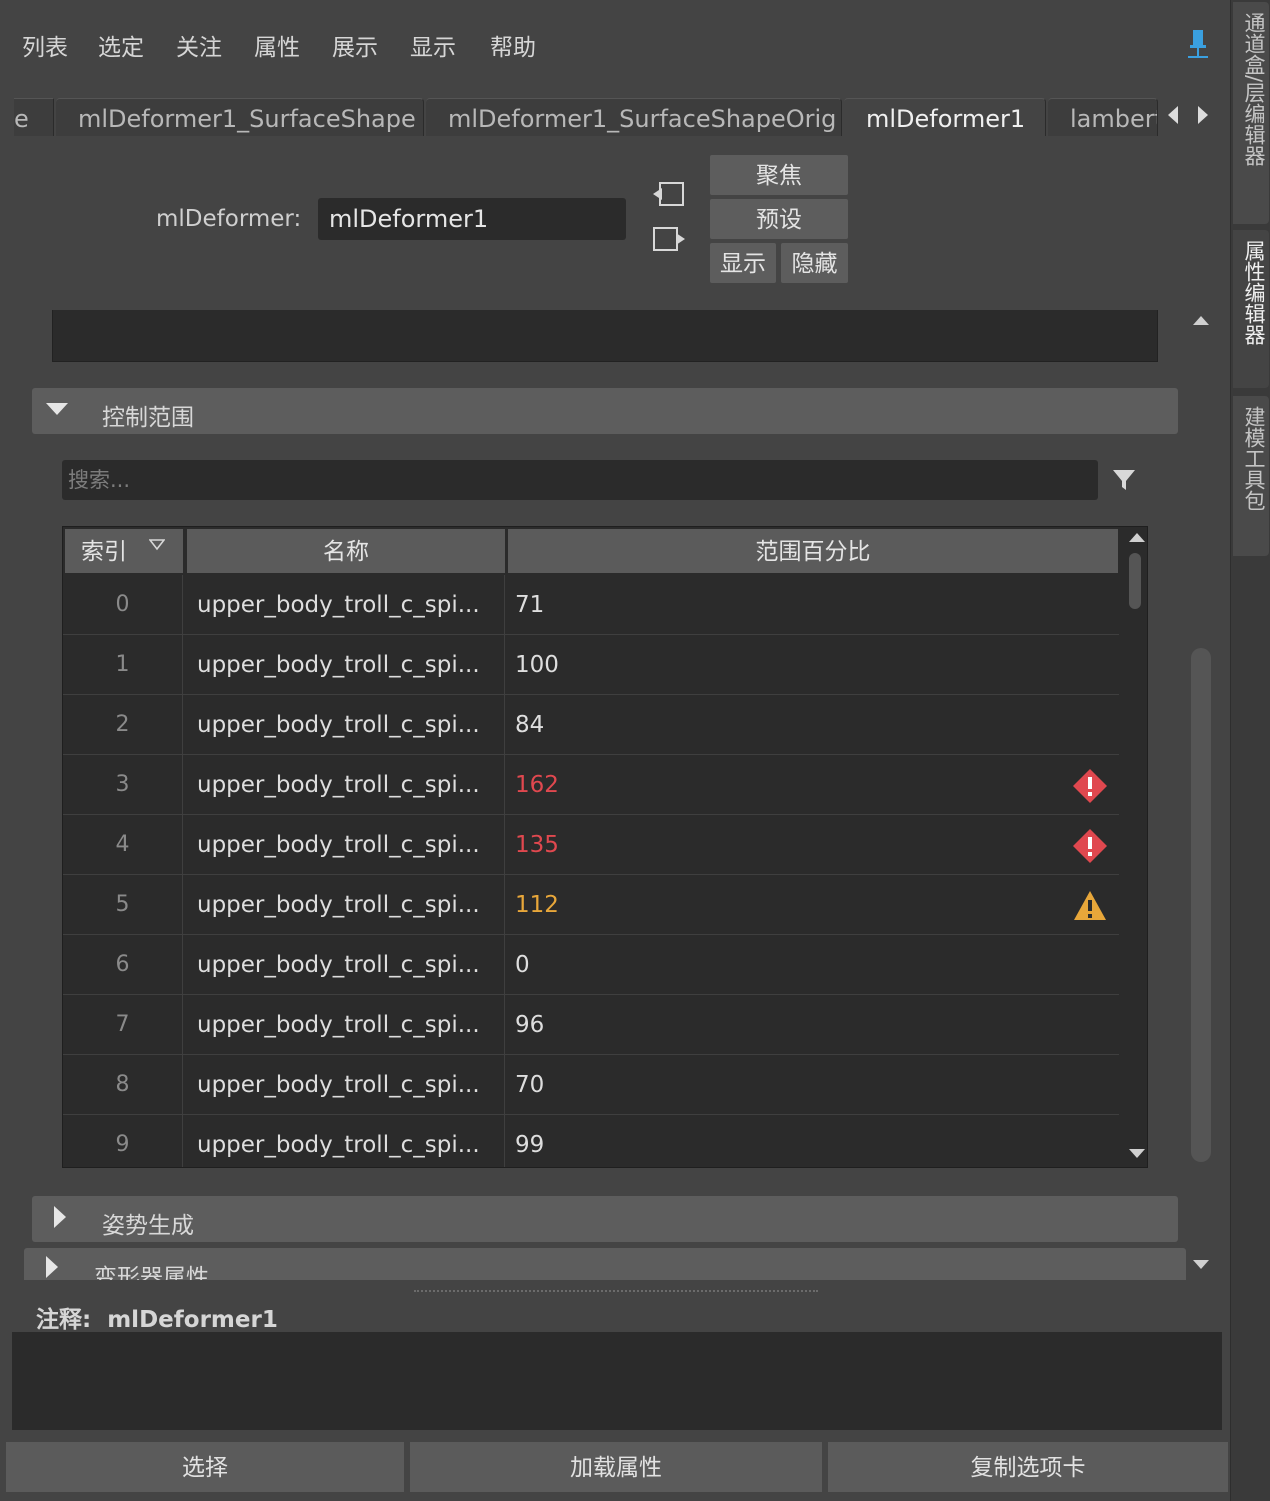  Describe the element at coordinates (45, 45) in the screenshot. I see `menu-list: 列表` at that location.